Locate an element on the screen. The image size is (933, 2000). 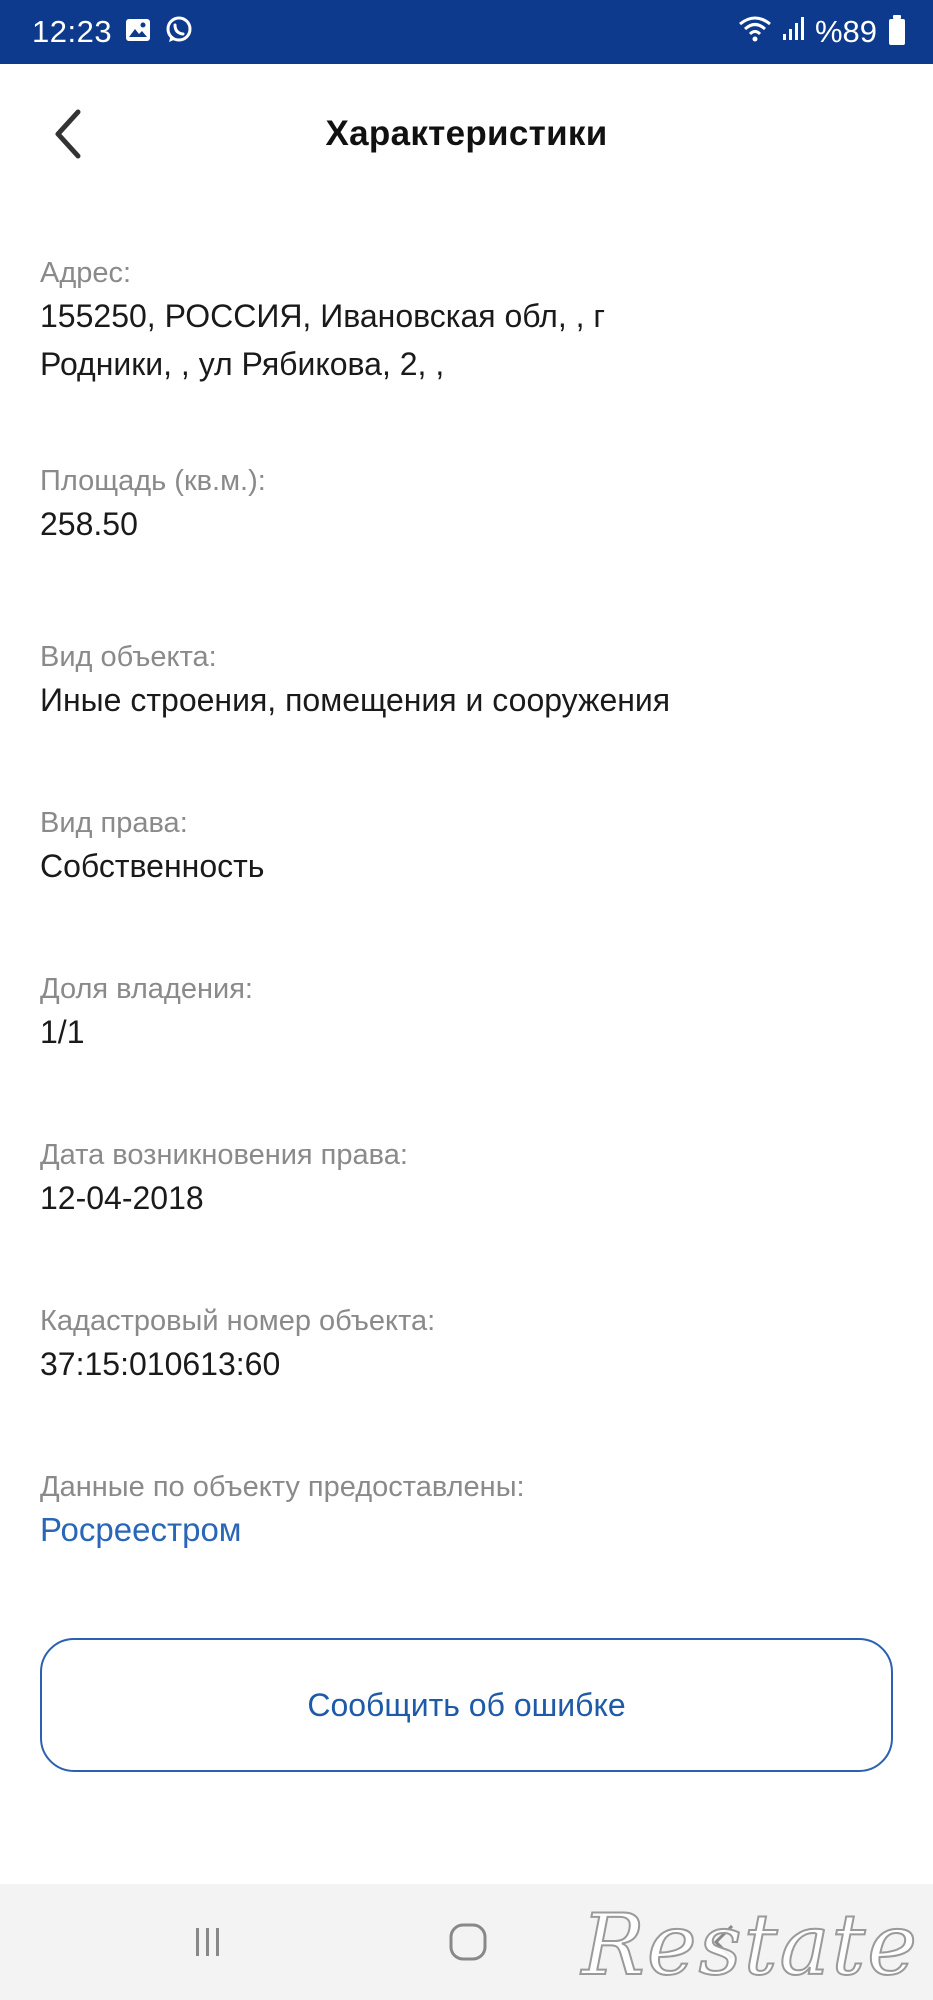
field-label: Вид права: is located at coordinates (114, 823).